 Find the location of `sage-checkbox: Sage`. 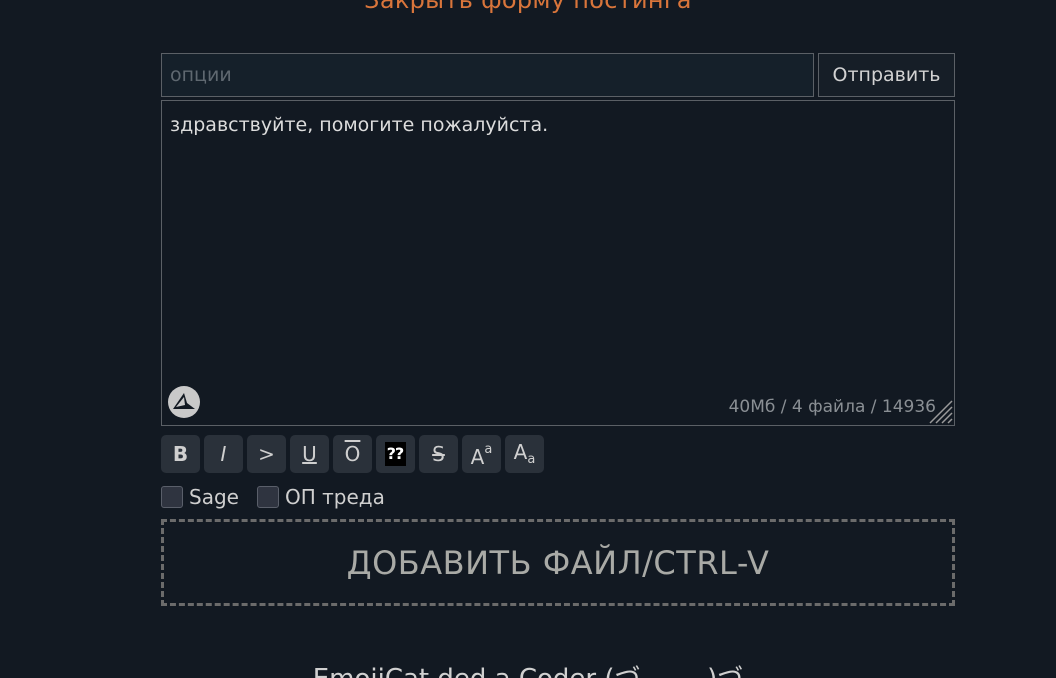

sage-checkbox: Sage is located at coordinates (200, 497).